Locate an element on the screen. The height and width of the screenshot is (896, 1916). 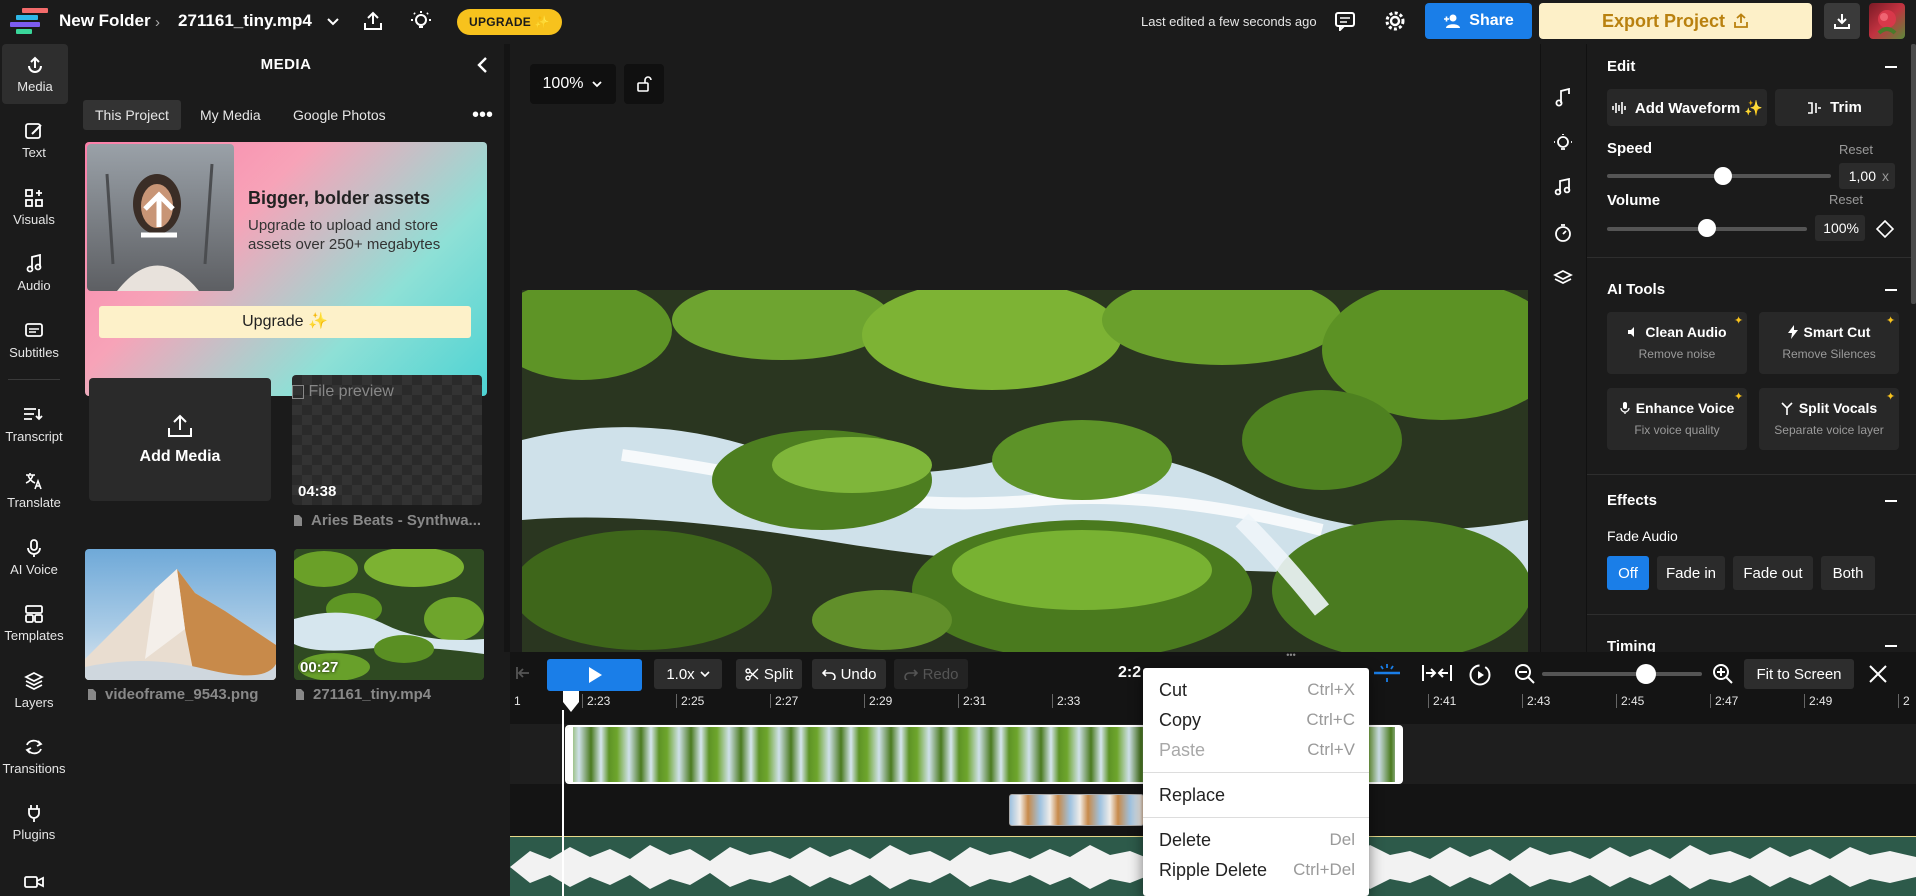
settings-gear-icon is located at coordinates (1395, 21).